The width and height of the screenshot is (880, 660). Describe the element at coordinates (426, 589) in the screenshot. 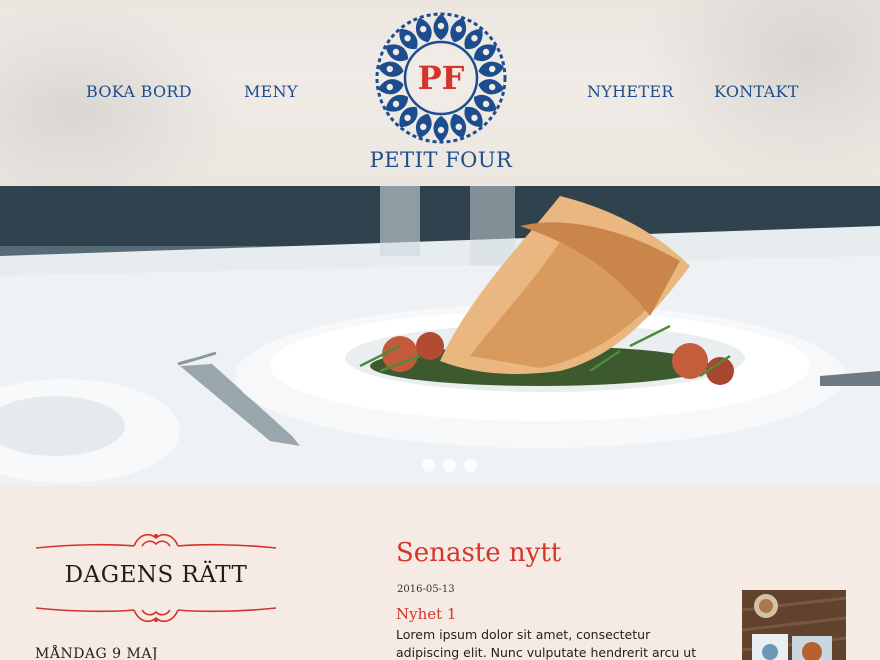

I see `news-item-date: 2016-05-13` at that location.